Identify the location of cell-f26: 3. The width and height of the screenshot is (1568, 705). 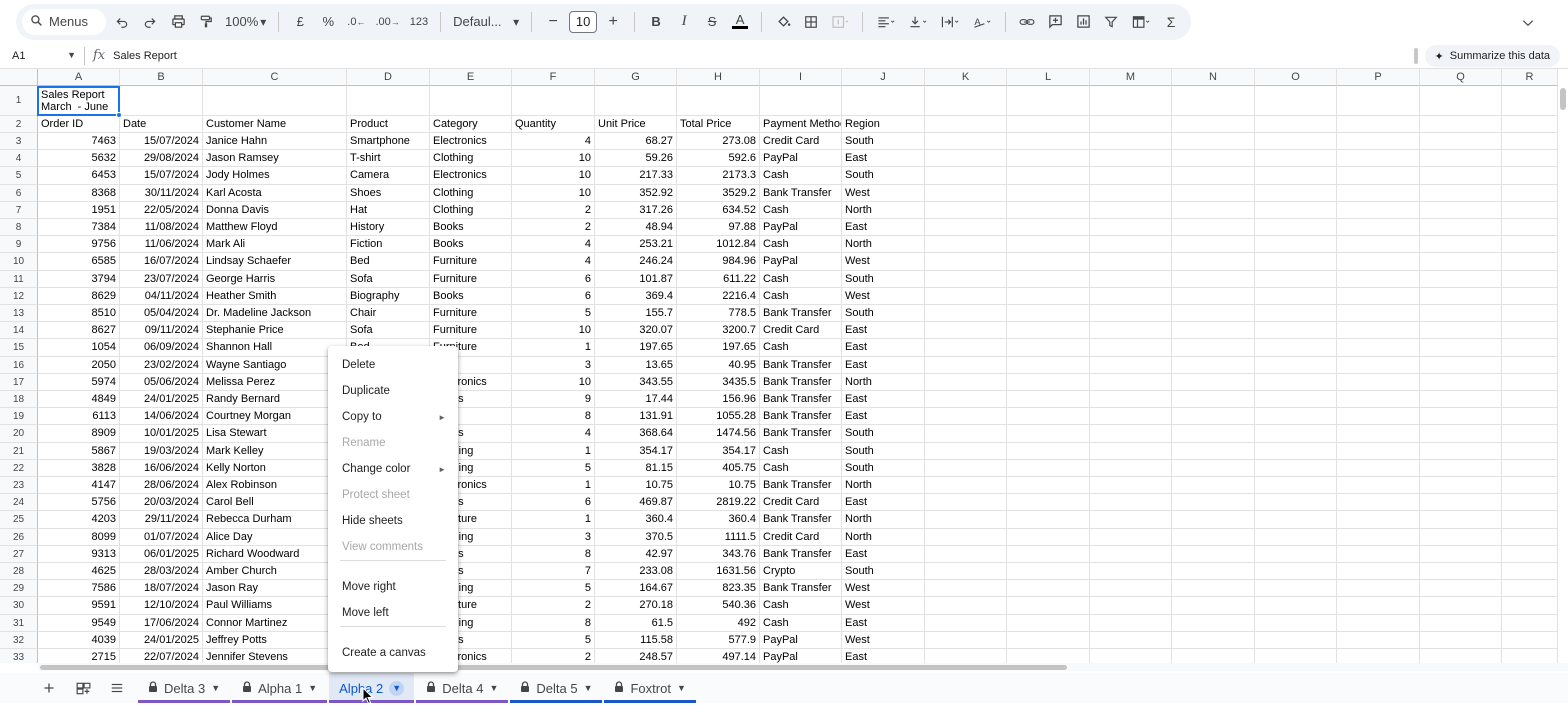
(553, 537).